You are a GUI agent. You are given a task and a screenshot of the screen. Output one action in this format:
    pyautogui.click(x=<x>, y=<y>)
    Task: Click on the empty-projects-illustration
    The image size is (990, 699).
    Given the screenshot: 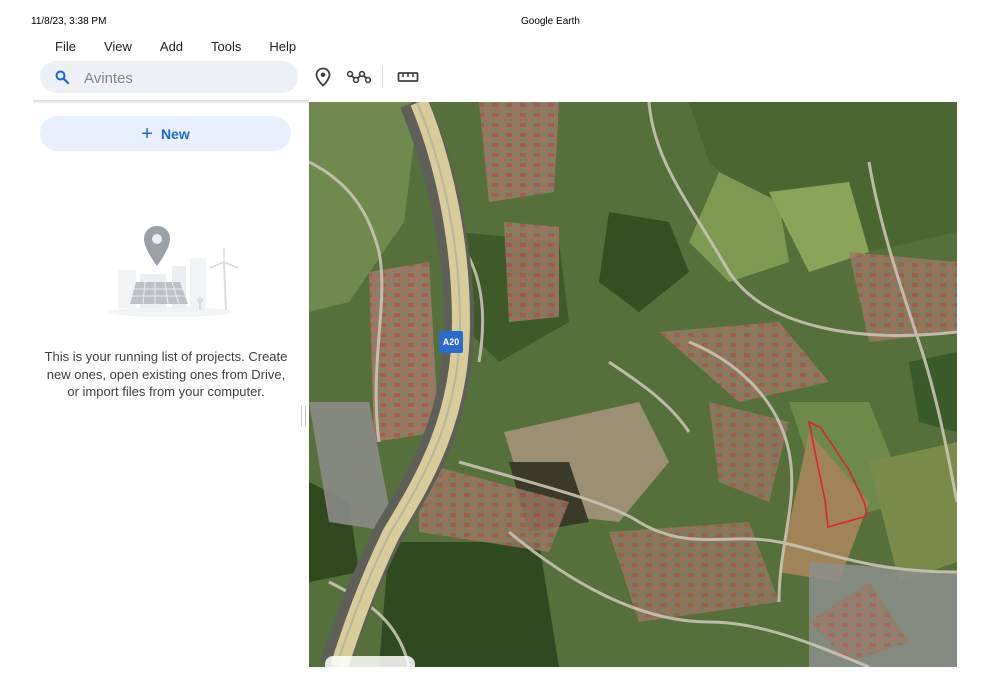 What is the action you would take?
    pyautogui.click(x=175, y=272)
    